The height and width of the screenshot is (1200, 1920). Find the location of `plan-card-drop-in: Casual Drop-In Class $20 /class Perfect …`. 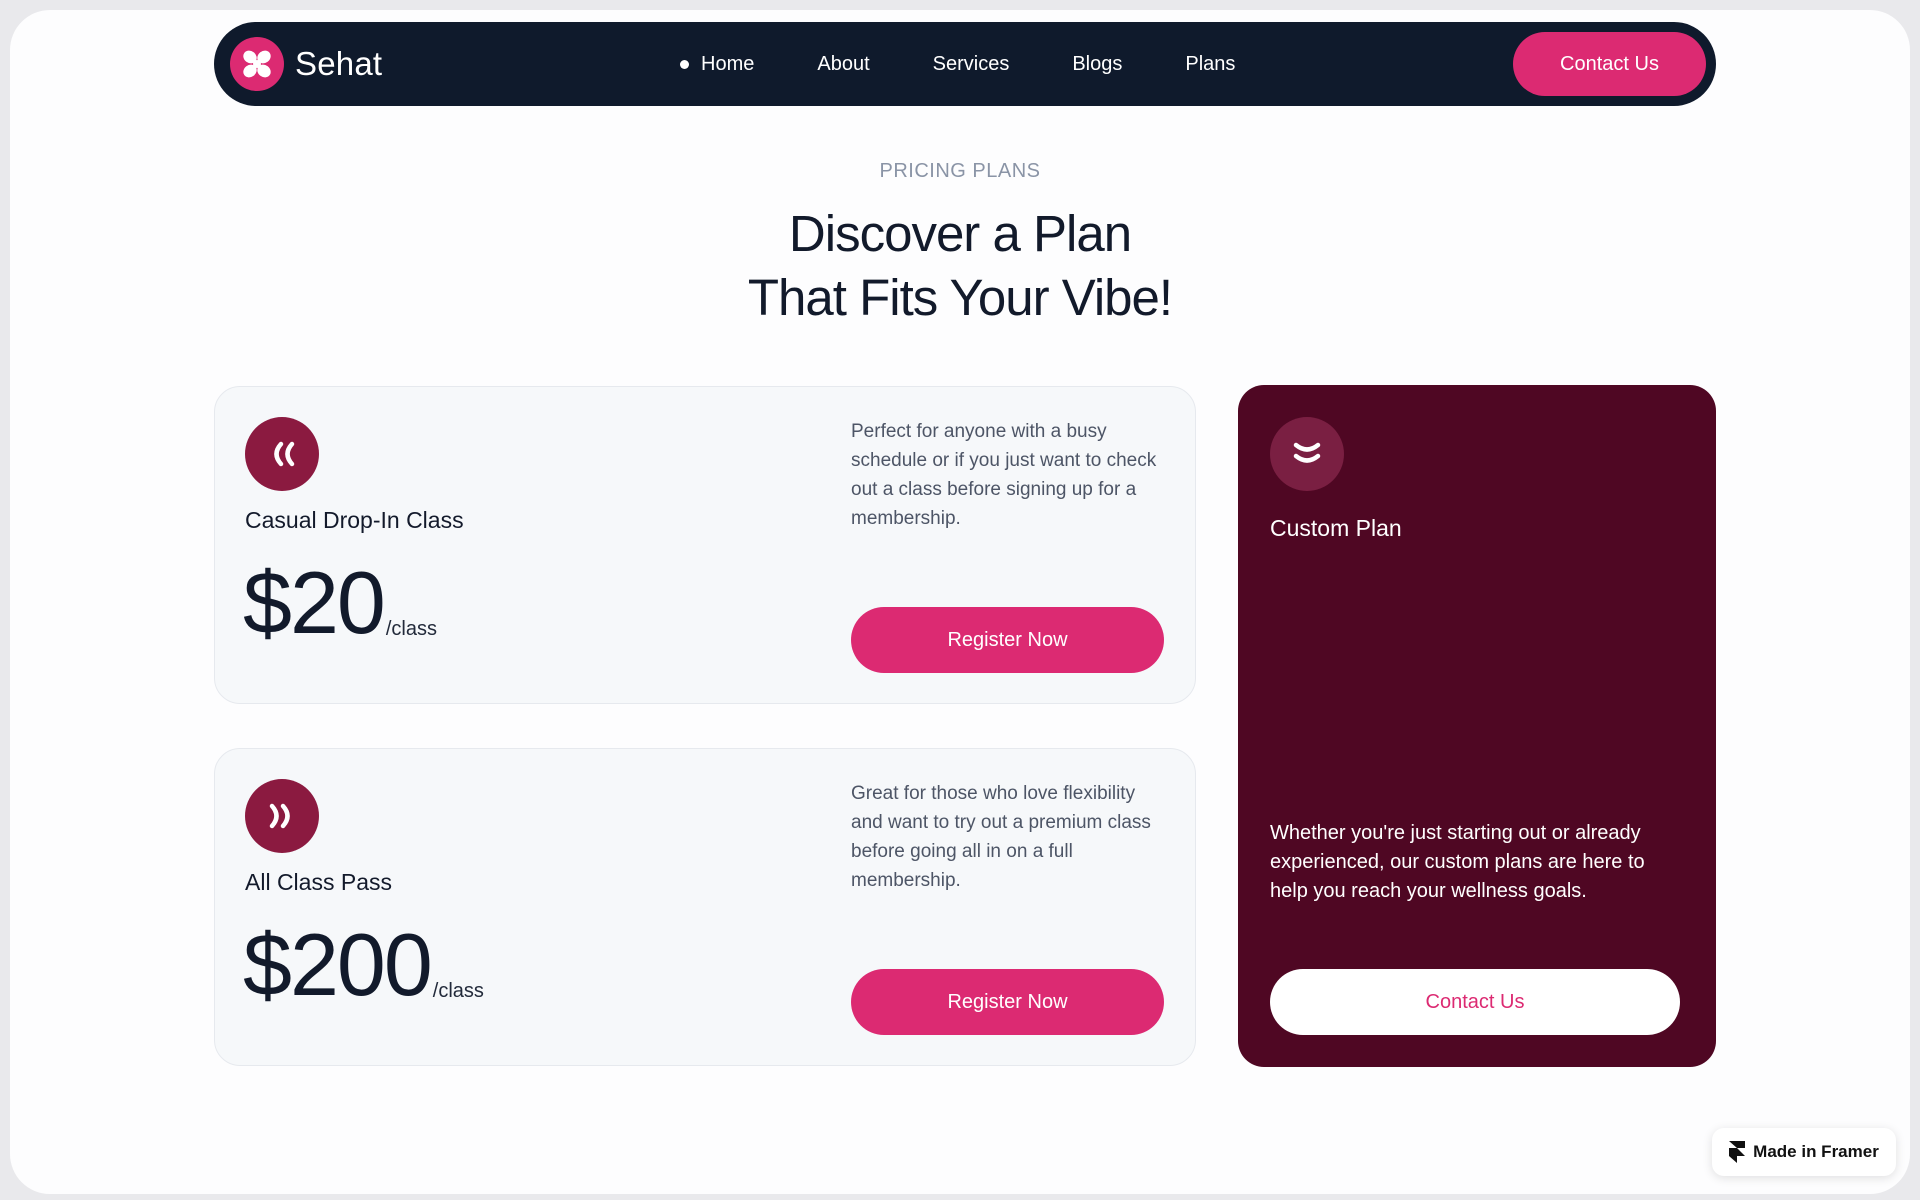

plan-card-drop-in: Casual Drop-In Class $20 /class Perfect … is located at coordinates (705, 545).